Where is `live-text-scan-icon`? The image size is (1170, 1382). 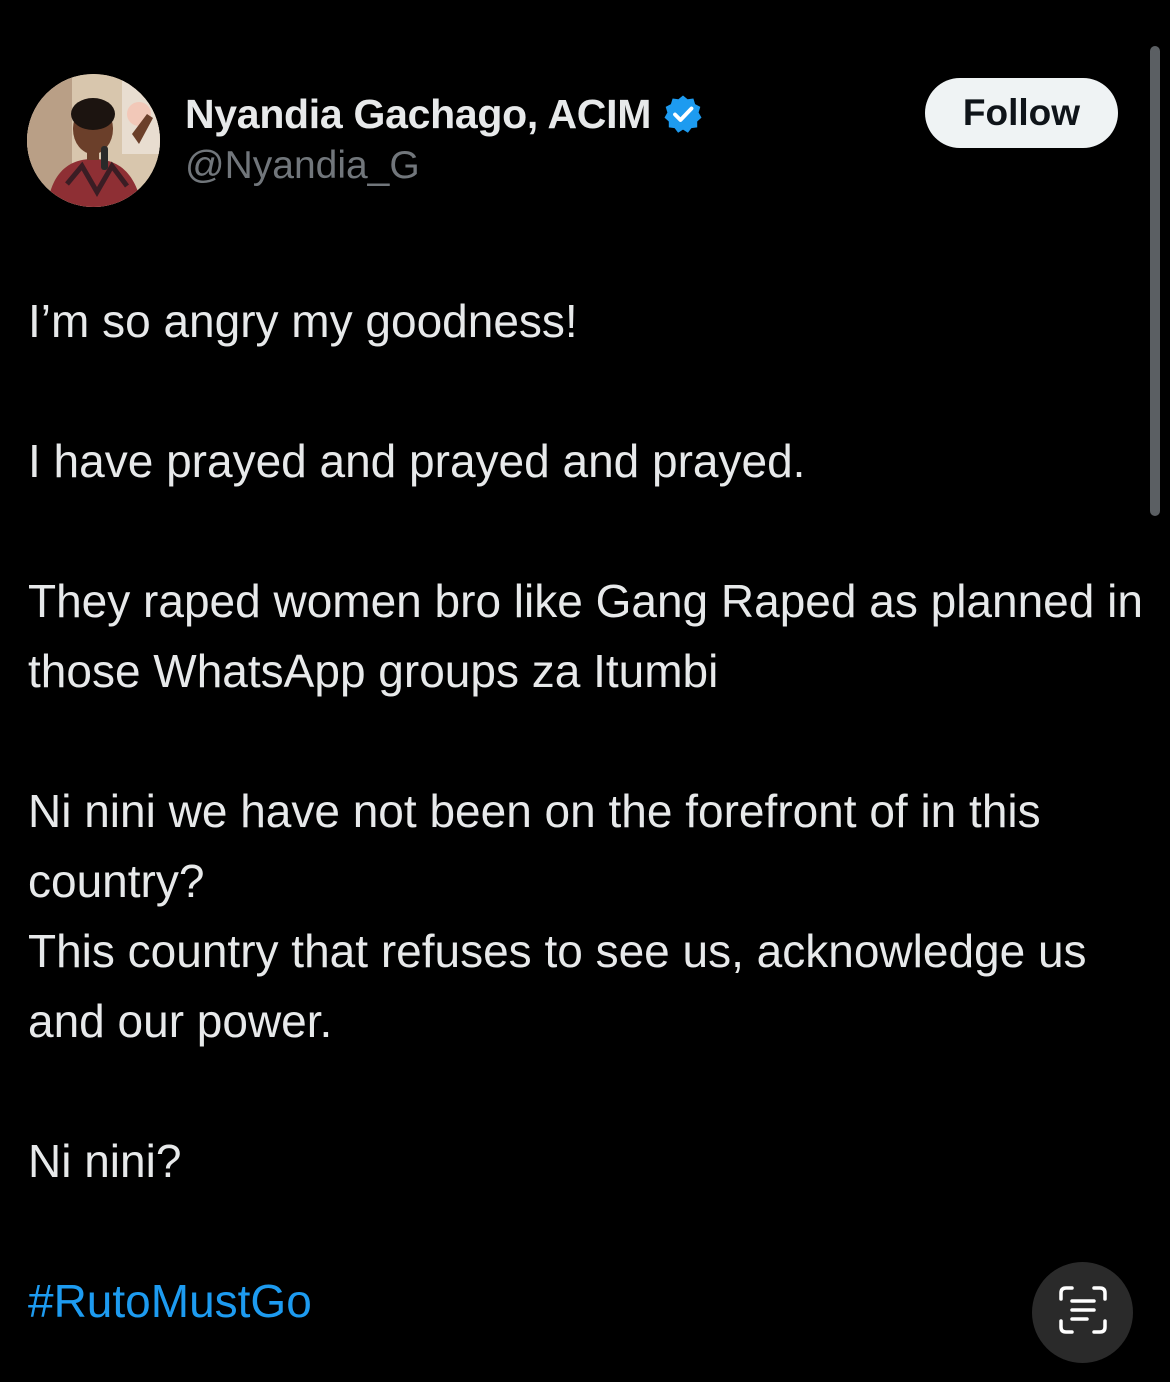 live-text-scan-icon is located at coordinates (1083, 1312).